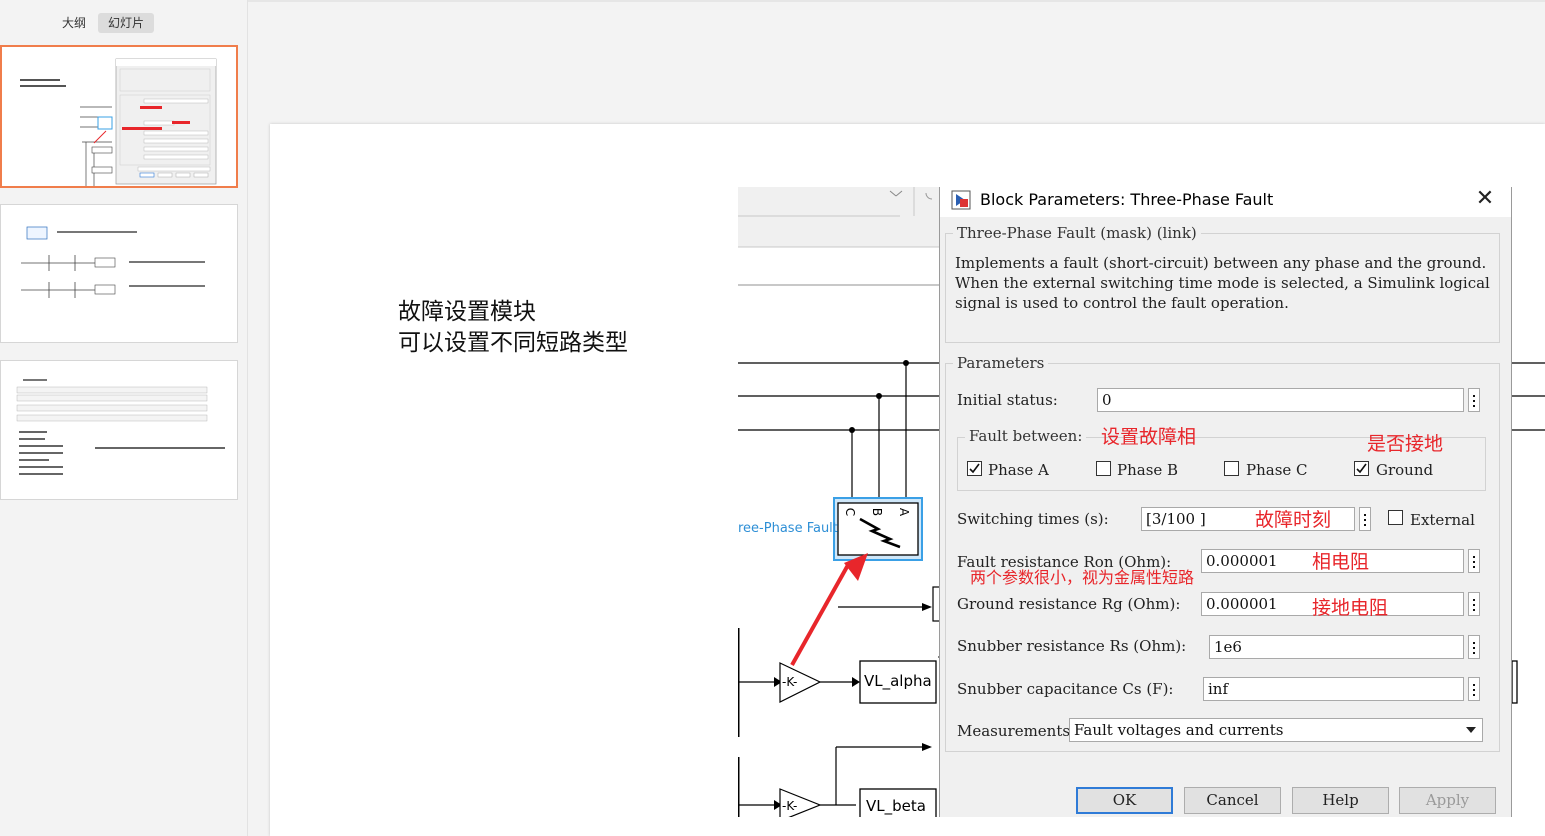  What do you see at coordinates (126, 23) in the screenshot?
I see `tab-slides: 幻灯片` at bounding box center [126, 23].